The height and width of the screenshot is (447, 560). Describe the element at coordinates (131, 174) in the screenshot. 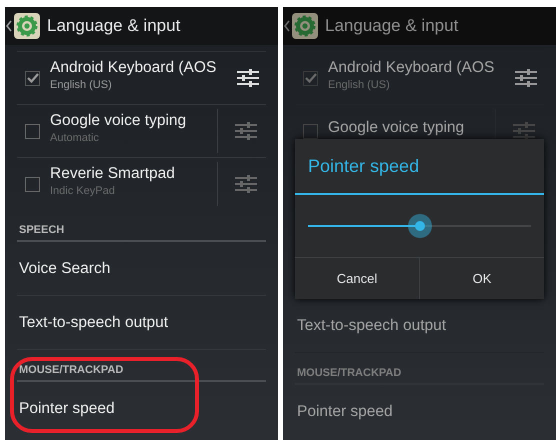

I see `input-method-name: Reverie Smartpad` at that location.